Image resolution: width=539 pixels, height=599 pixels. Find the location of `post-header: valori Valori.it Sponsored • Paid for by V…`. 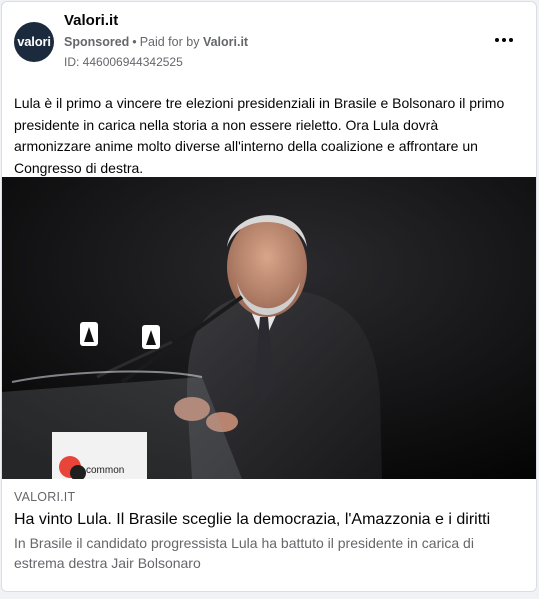

post-header: valori Valori.it Sponsored • Paid for by V… is located at coordinates (269, 37).